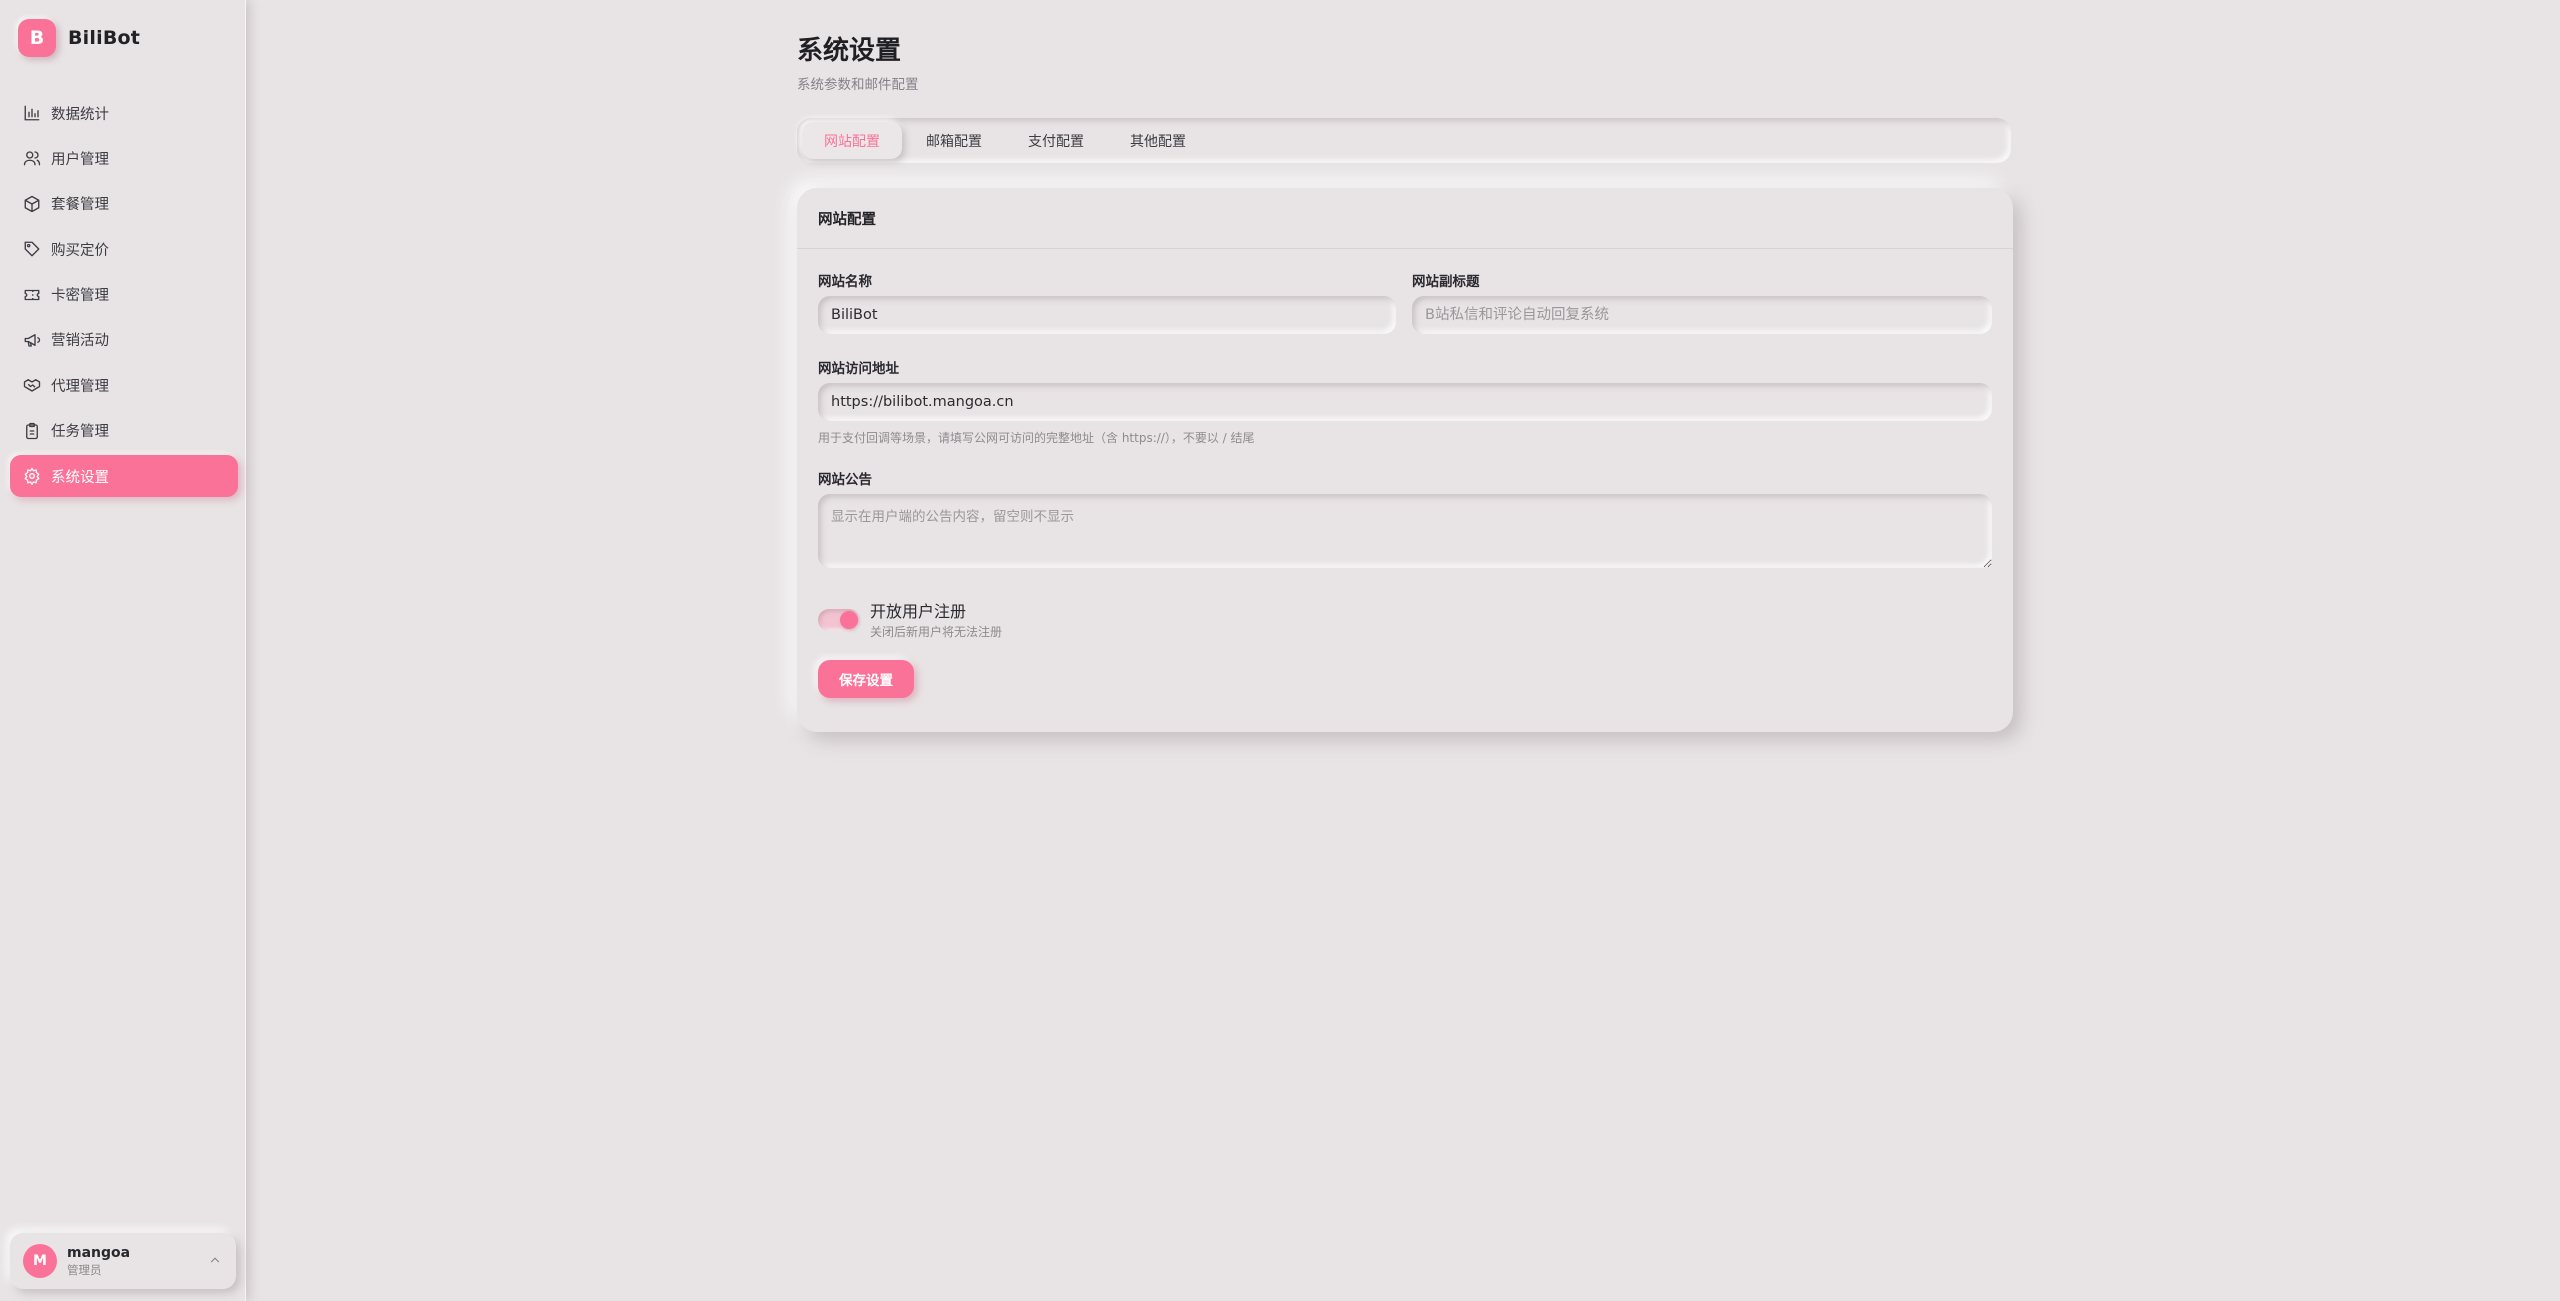  Describe the element at coordinates (99, 1253) in the screenshot. I see `user-name: mangoa` at that location.